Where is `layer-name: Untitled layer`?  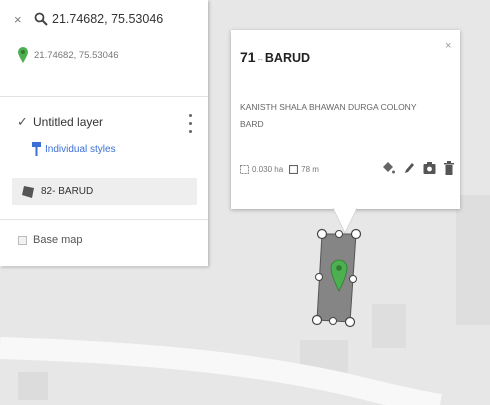 layer-name: Untitled layer is located at coordinates (68, 122).